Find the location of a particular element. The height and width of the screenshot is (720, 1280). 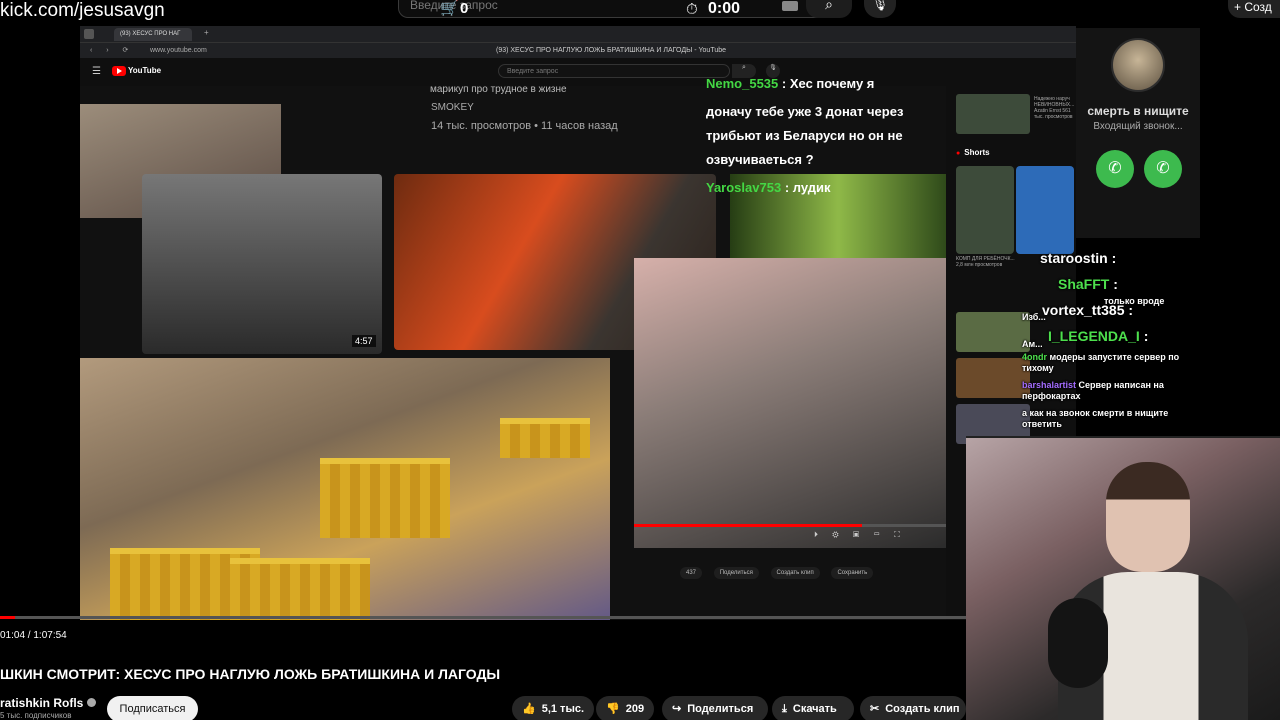

youtube-logo-icon is located at coordinates (119, 71).